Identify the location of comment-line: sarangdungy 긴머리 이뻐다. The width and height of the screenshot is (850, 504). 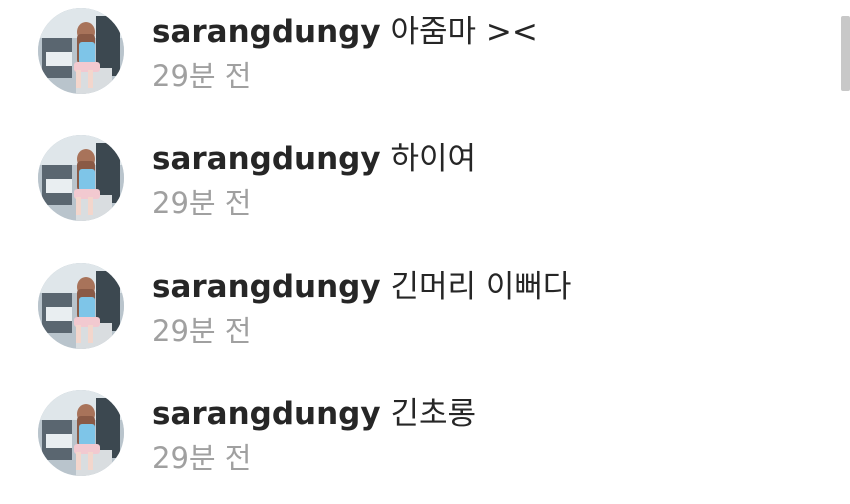
(361, 287).